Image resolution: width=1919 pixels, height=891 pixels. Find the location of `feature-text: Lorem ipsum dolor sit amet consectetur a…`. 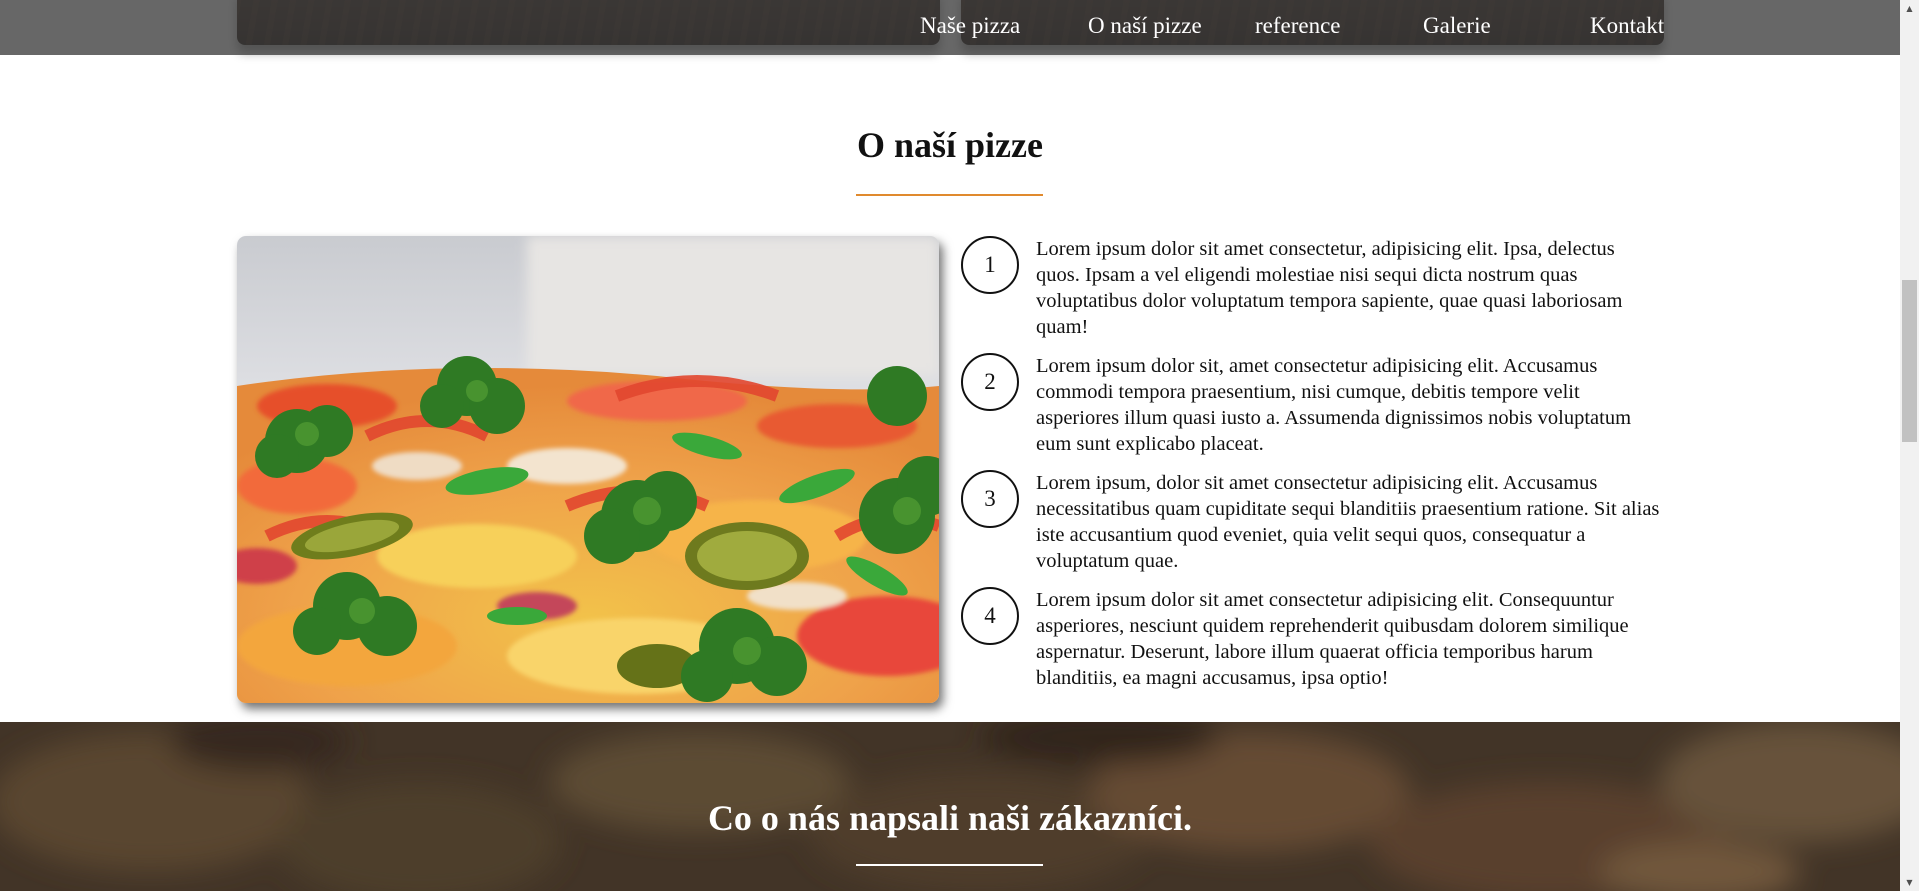

feature-text: Lorem ipsum dolor sit amet consectetur a… is located at coordinates (1332, 639).